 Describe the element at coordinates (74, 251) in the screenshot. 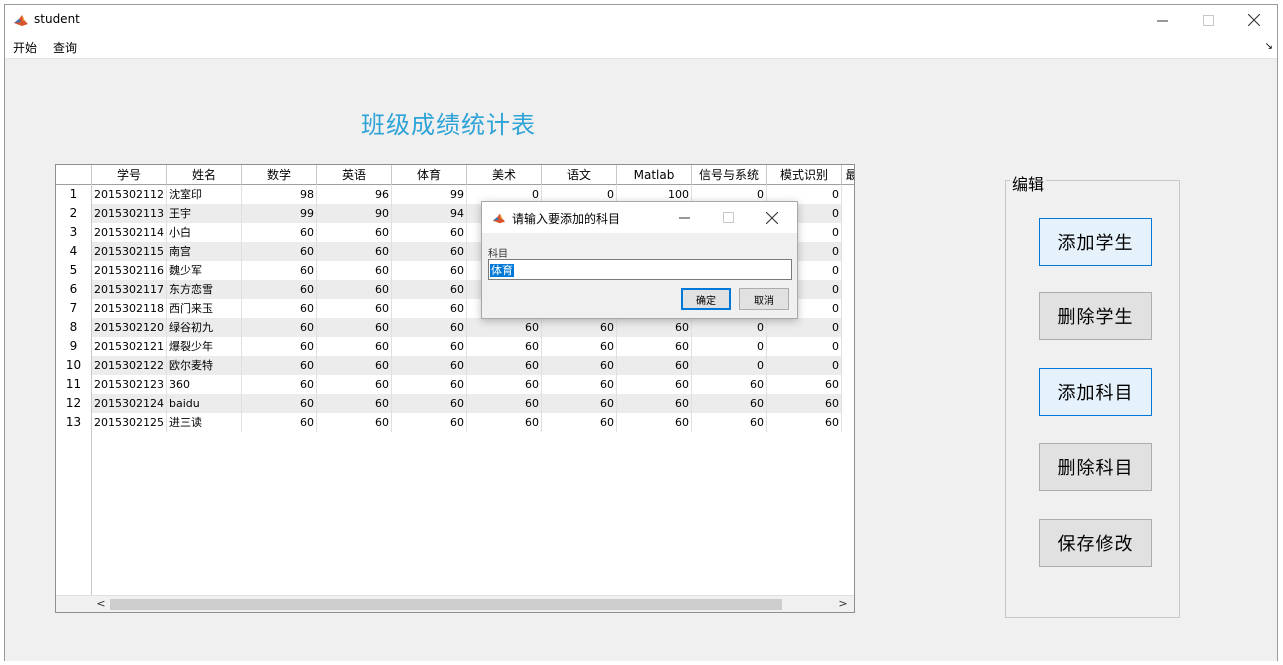

I see `row-header: 4` at that location.